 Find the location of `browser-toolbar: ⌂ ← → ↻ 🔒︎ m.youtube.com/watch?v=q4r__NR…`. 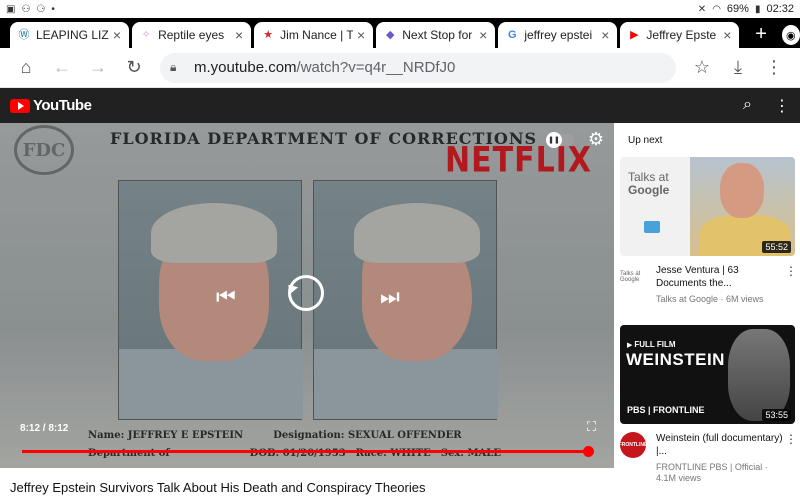

browser-toolbar: ⌂ ← → ↻ 🔒︎ m.youtube.com/watch?v=q4r__NR… is located at coordinates (400, 68).